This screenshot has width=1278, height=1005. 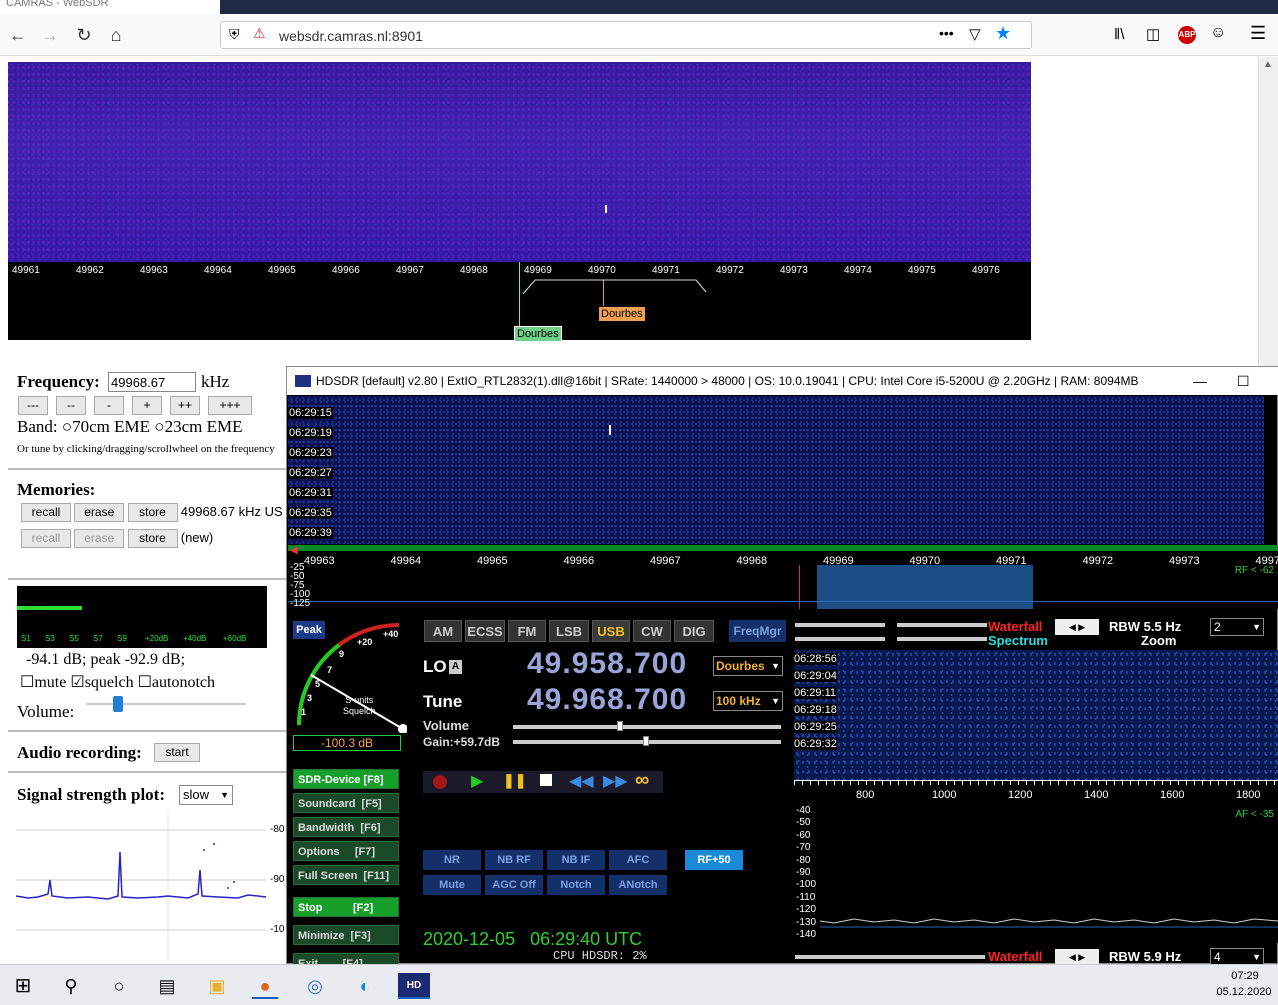 What do you see at coordinates (346, 779) in the screenshot?
I see `side-button: SDR-Device [F8]` at bounding box center [346, 779].